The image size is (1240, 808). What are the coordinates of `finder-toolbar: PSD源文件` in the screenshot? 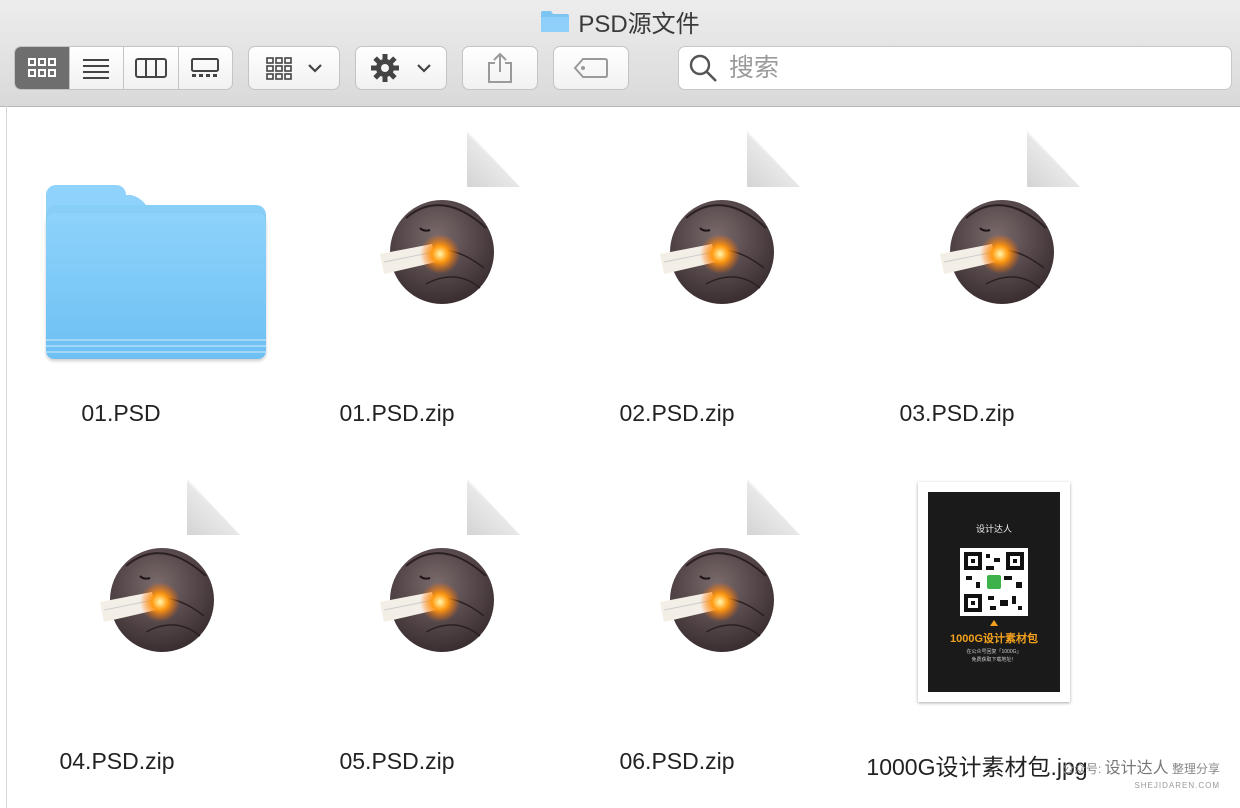 It's located at (620, 53).